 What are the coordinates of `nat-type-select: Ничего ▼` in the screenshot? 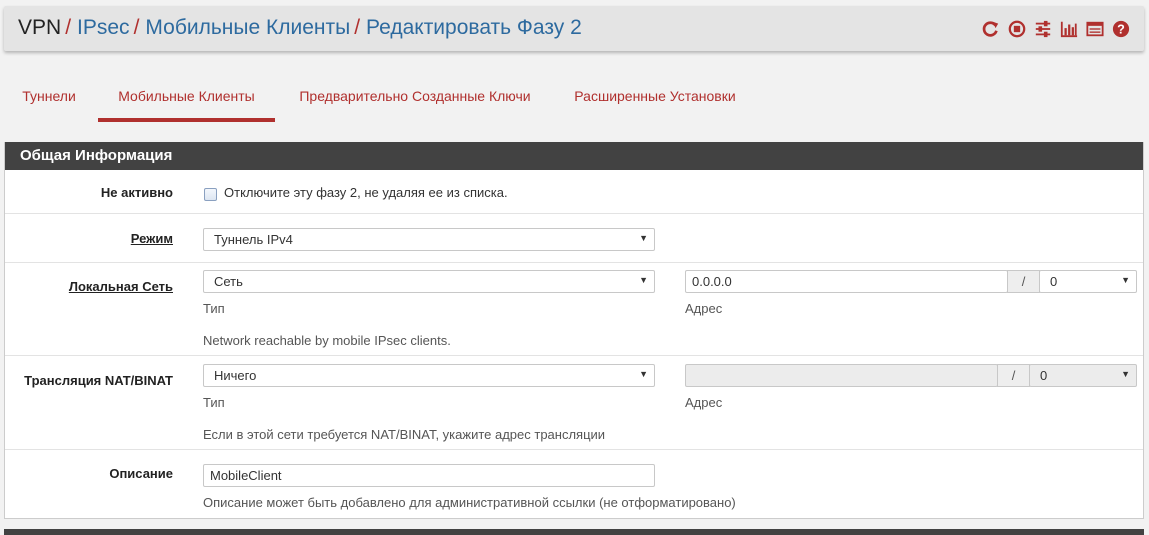 It's located at (429, 375).